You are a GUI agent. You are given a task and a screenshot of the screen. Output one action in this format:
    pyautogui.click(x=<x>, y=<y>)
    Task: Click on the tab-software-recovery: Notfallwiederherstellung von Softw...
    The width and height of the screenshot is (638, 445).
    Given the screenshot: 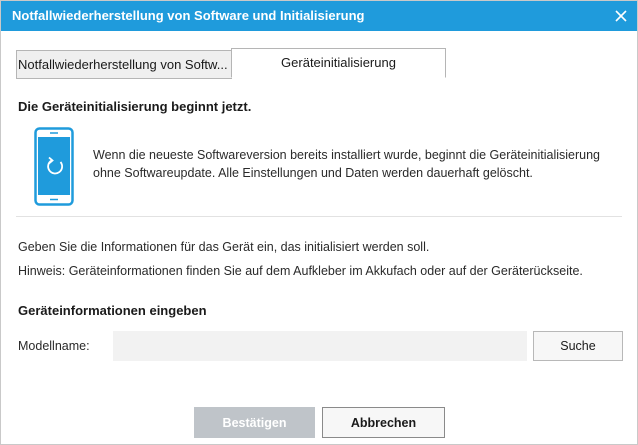 What is the action you would take?
    pyautogui.click(x=124, y=64)
    